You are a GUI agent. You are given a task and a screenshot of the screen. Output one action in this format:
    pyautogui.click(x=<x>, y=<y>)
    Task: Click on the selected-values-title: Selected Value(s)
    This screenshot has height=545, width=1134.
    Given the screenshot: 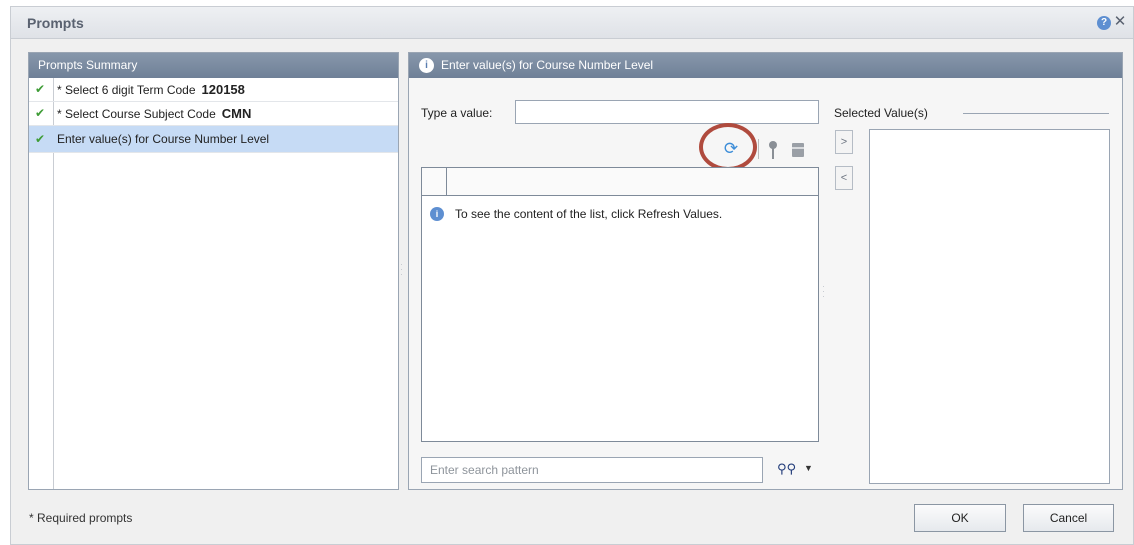 What is the action you would take?
    pyautogui.click(x=881, y=113)
    